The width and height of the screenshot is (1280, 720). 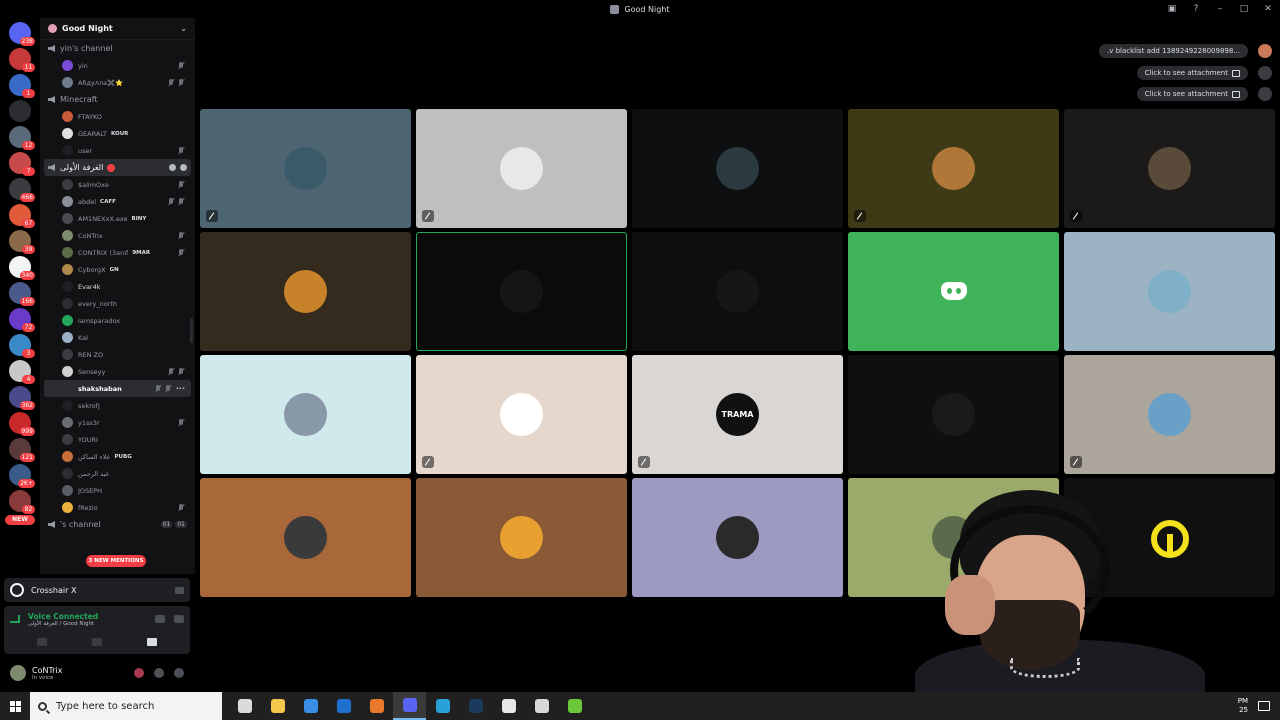 I want to click on server-icon: 238, so click(x=22, y=34).